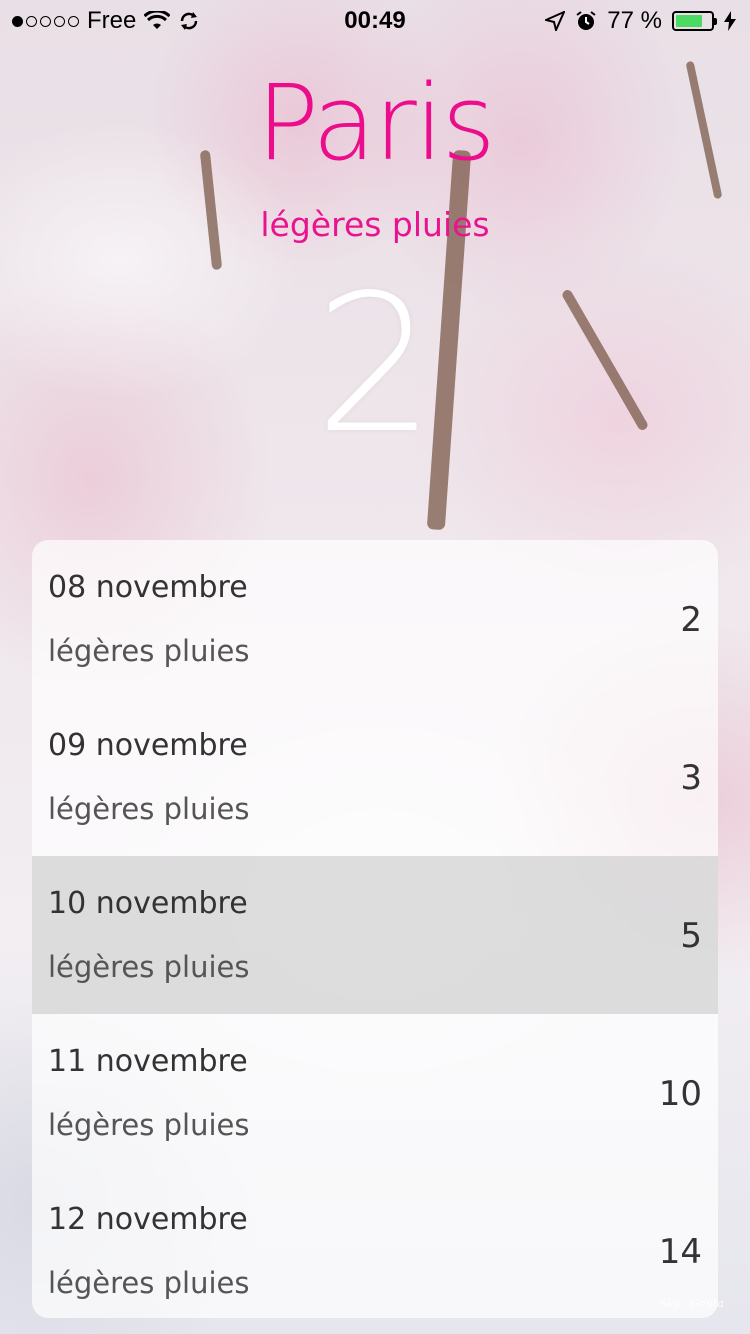 The height and width of the screenshot is (1334, 750). I want to click on forecast-row-selected: 10 novembre légères pluies 5, so click(375, 935).